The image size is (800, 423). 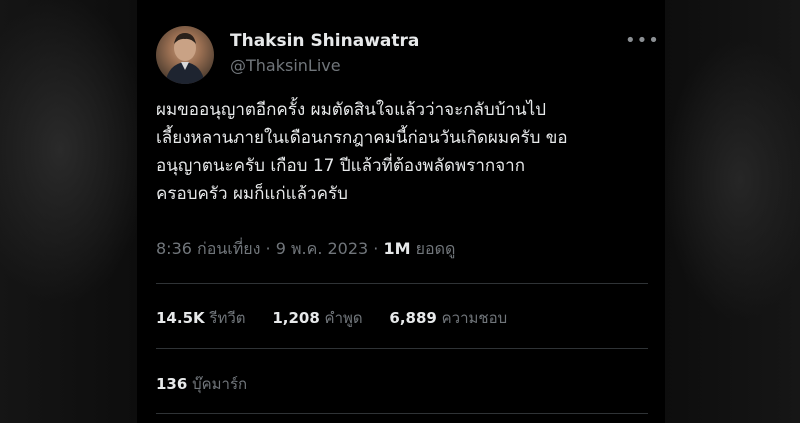 What do you see at coordinates (413, 318) in the screenshot?
I see `likes-count: 6,889` at bounding box center [413, 318].